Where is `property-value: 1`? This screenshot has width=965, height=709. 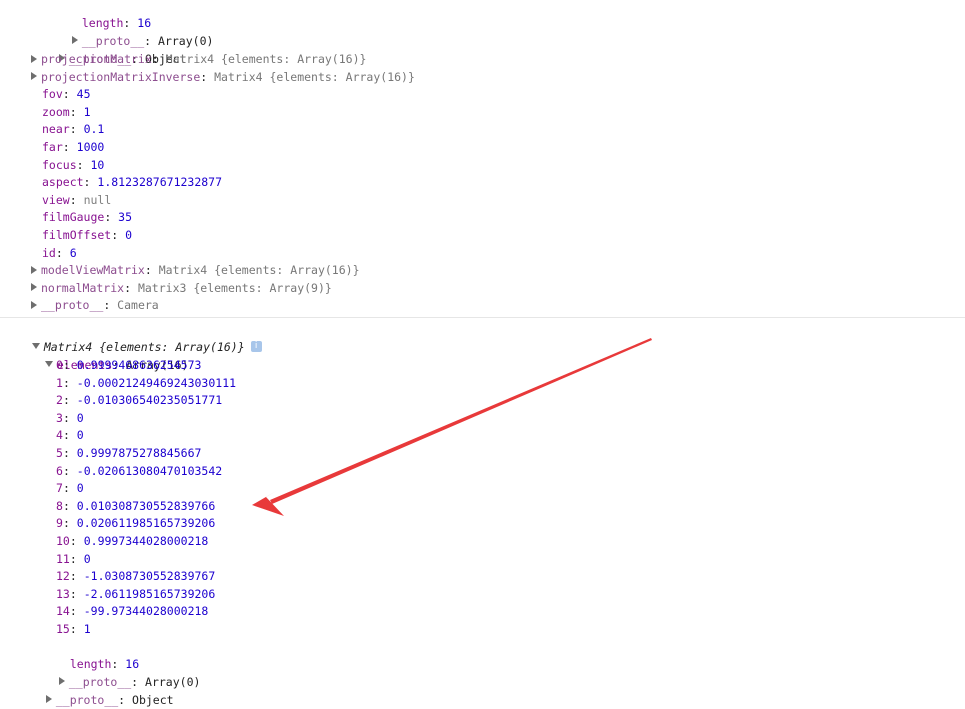 property-value: 1 is located at coordinates (87, 111).